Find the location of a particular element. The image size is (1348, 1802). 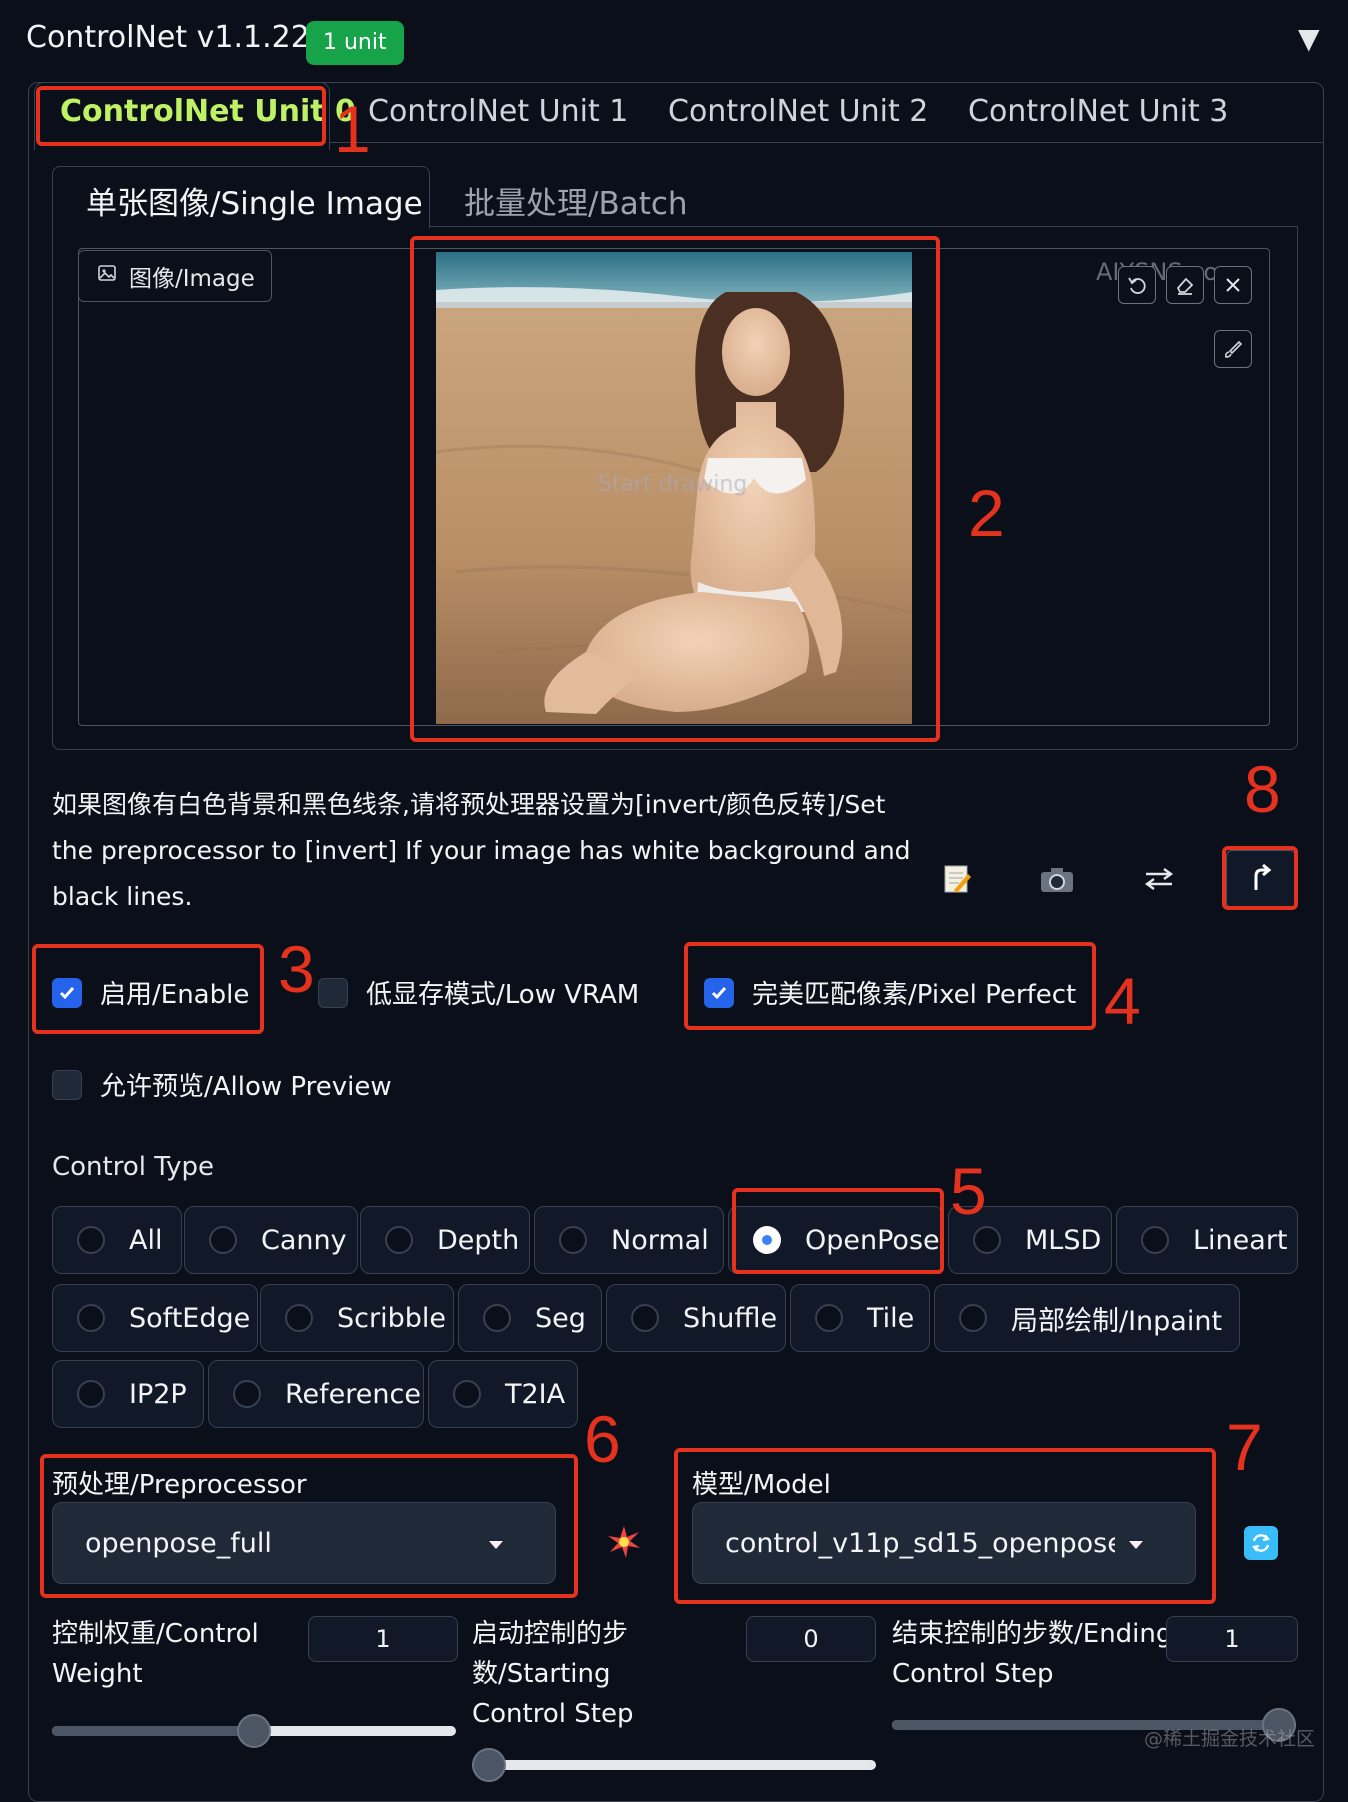

control-type-shuffle: Shuffle is located at coordinates (696, 1318).